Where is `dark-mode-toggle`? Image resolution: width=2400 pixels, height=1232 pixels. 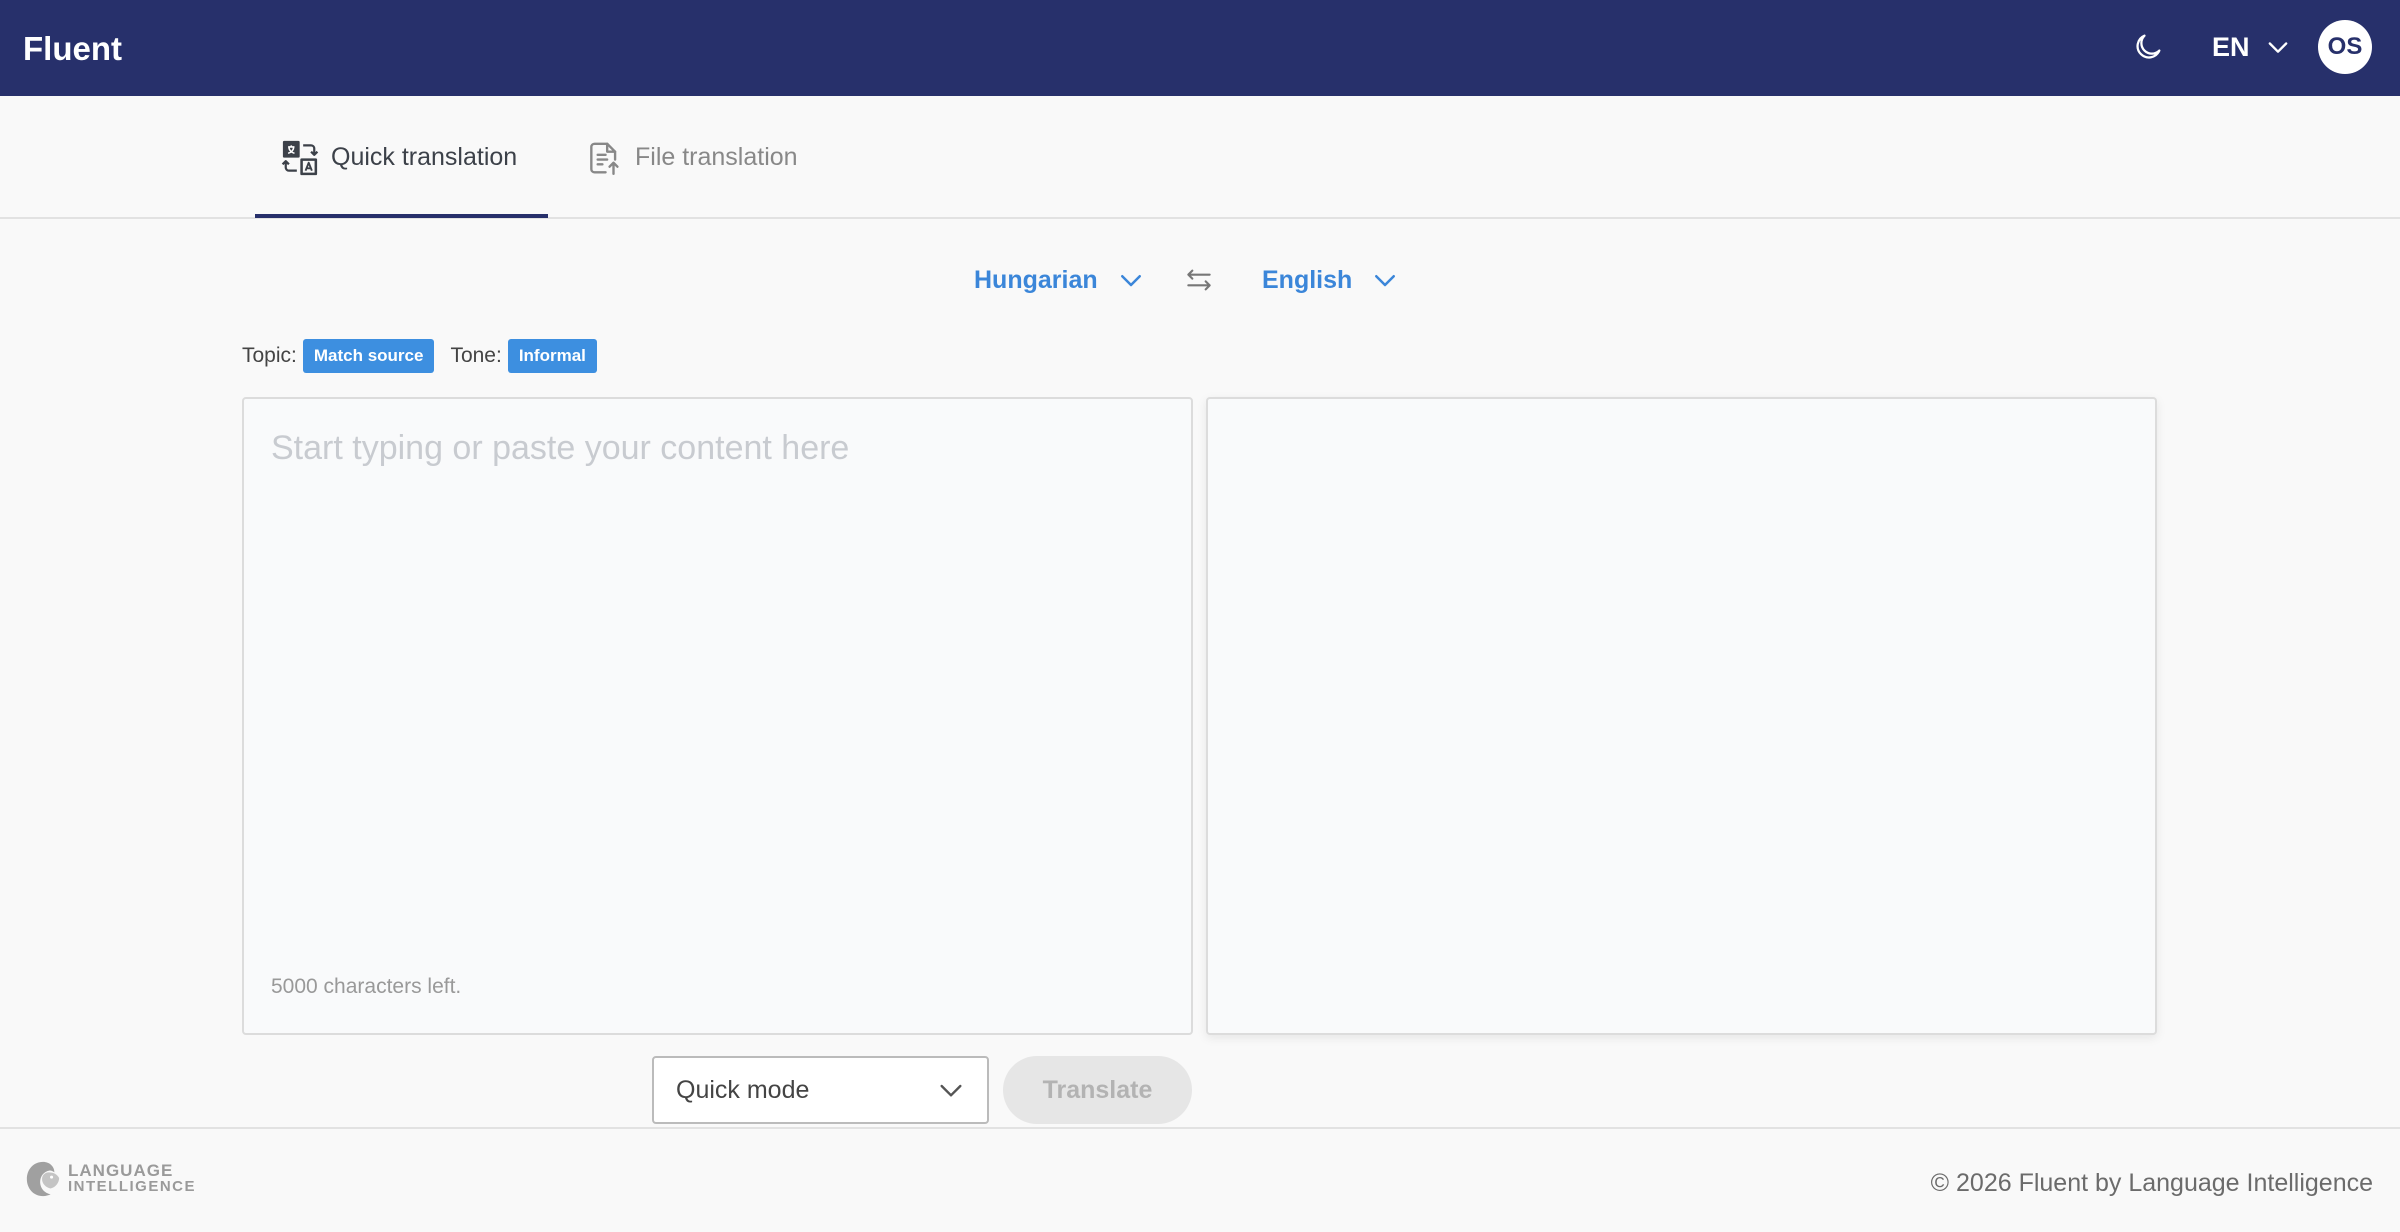
dark-mode-toggle is located at coordinates (2148, 47).